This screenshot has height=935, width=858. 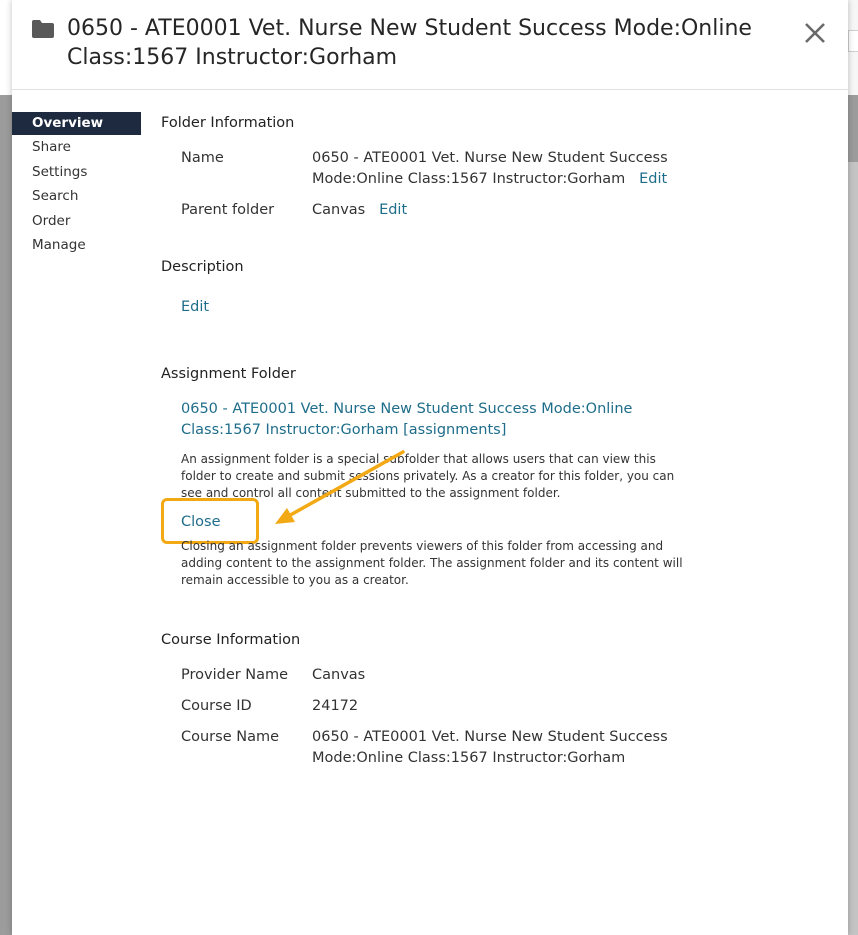 I want to click on parent-folder-label: Parent folder, so click(x=228, y=210).